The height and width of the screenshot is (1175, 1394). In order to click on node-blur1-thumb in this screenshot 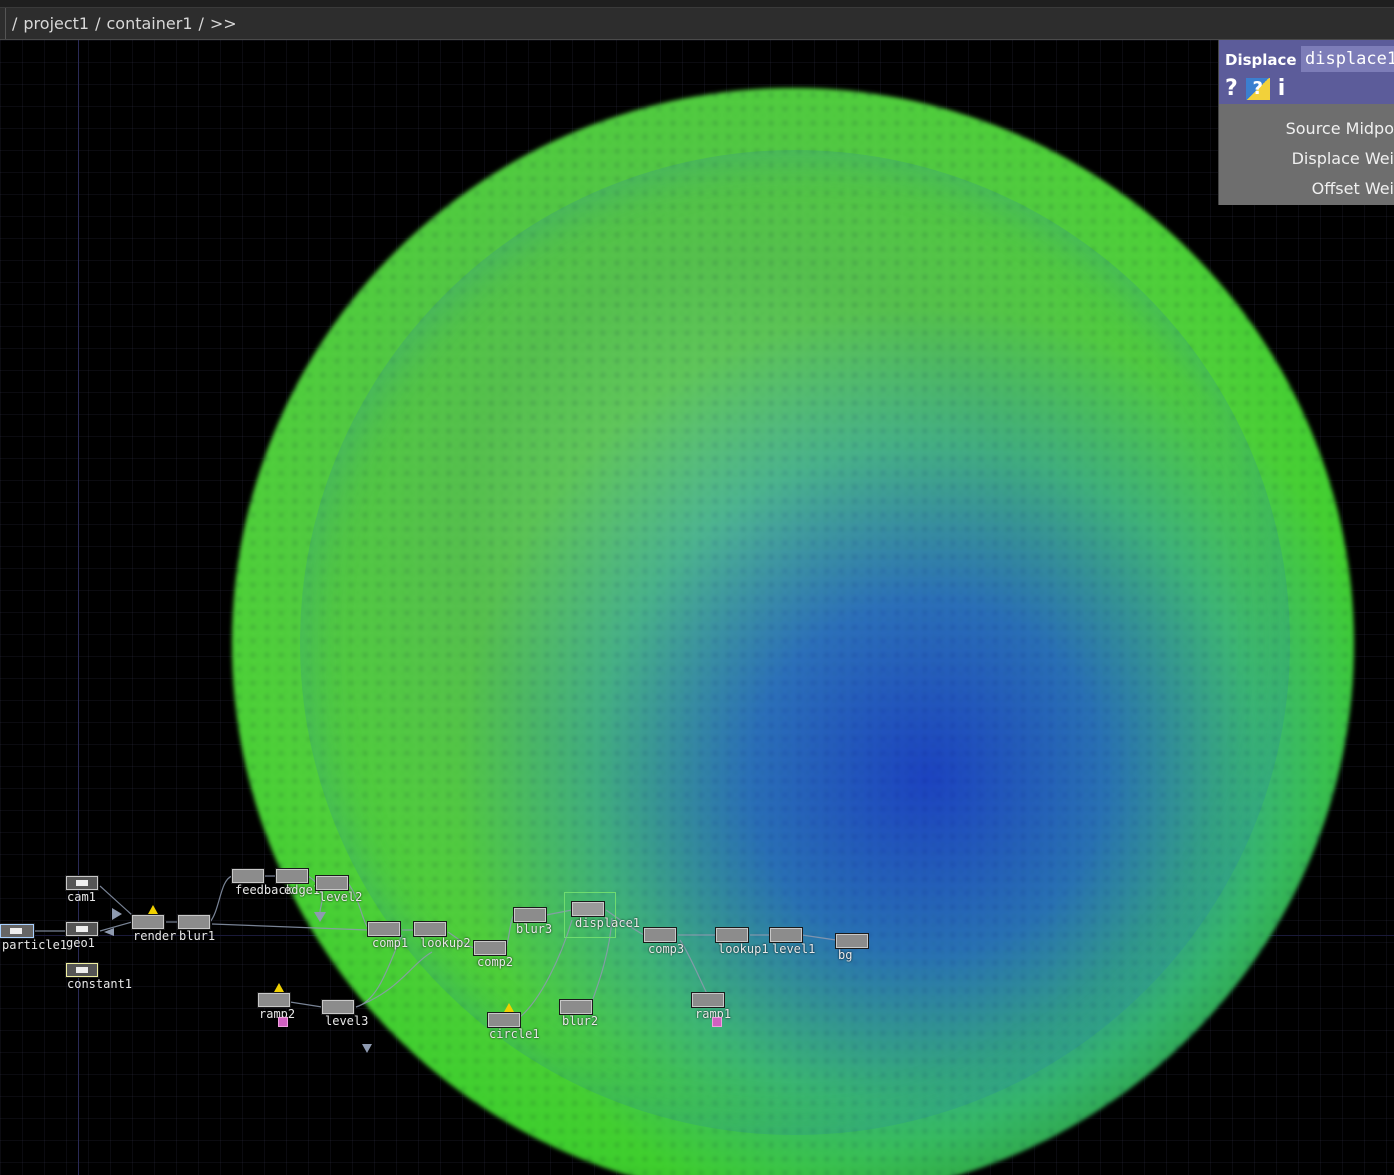, I will do `click(194, 922)`.